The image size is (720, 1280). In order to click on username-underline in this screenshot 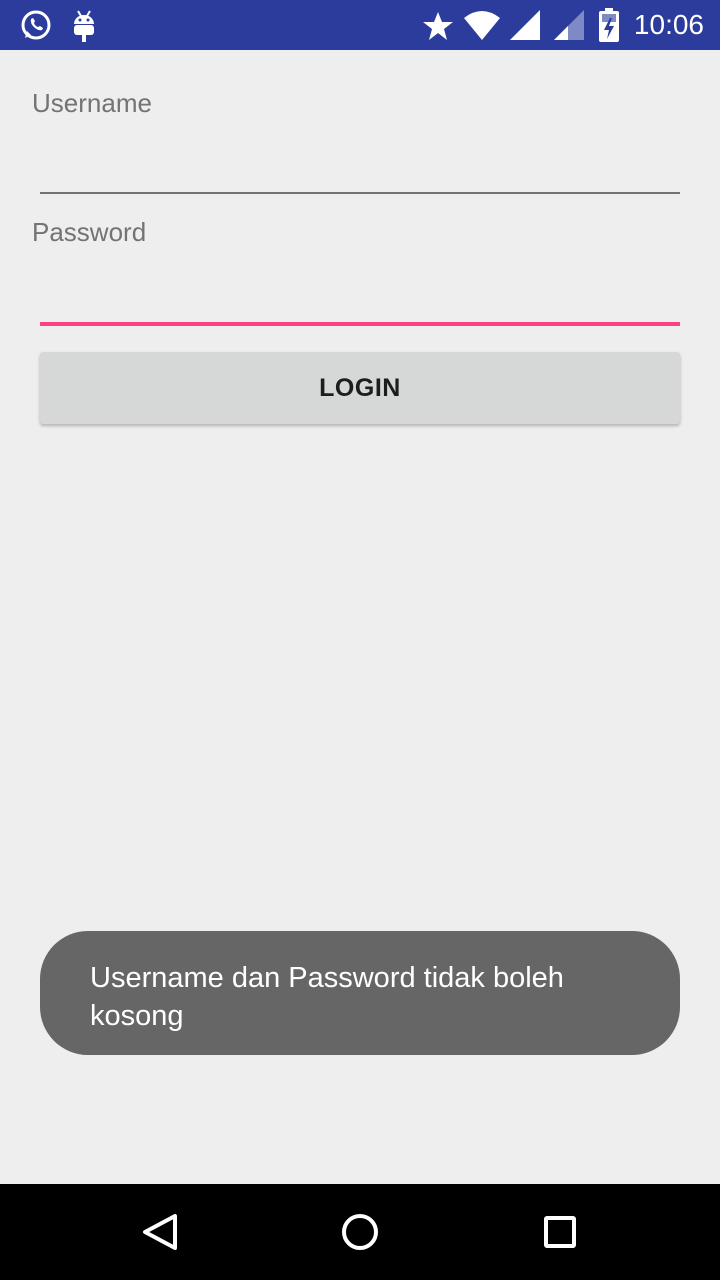, I will do `click(360, 193)`.